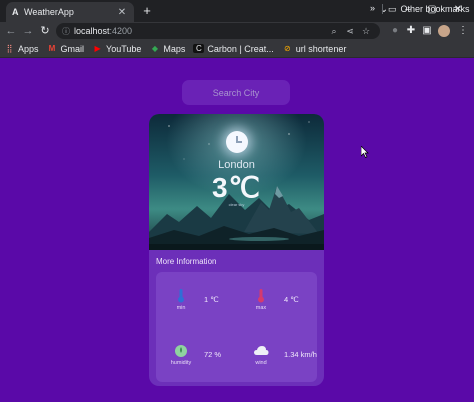 The width and height of the screenshot is (474, 402). I want to click on gmail-icon: M, so click(52, 48).